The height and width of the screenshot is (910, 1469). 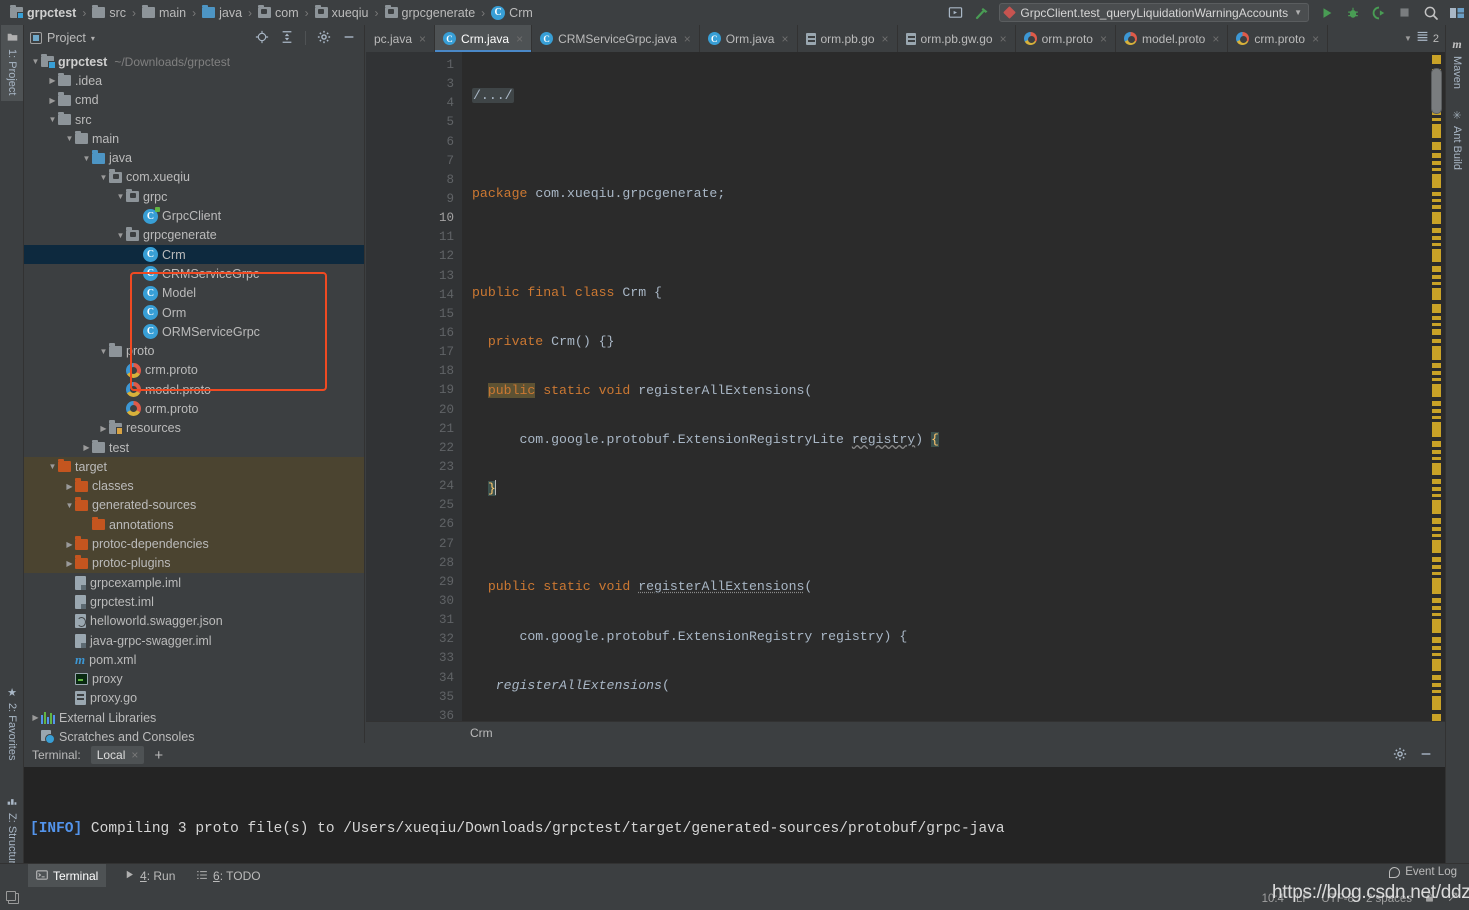 What do you see at coordinates (194, 138) in the screenshot?
I see `tree-node-main: ▼ main` at bounding box center [194, 138].